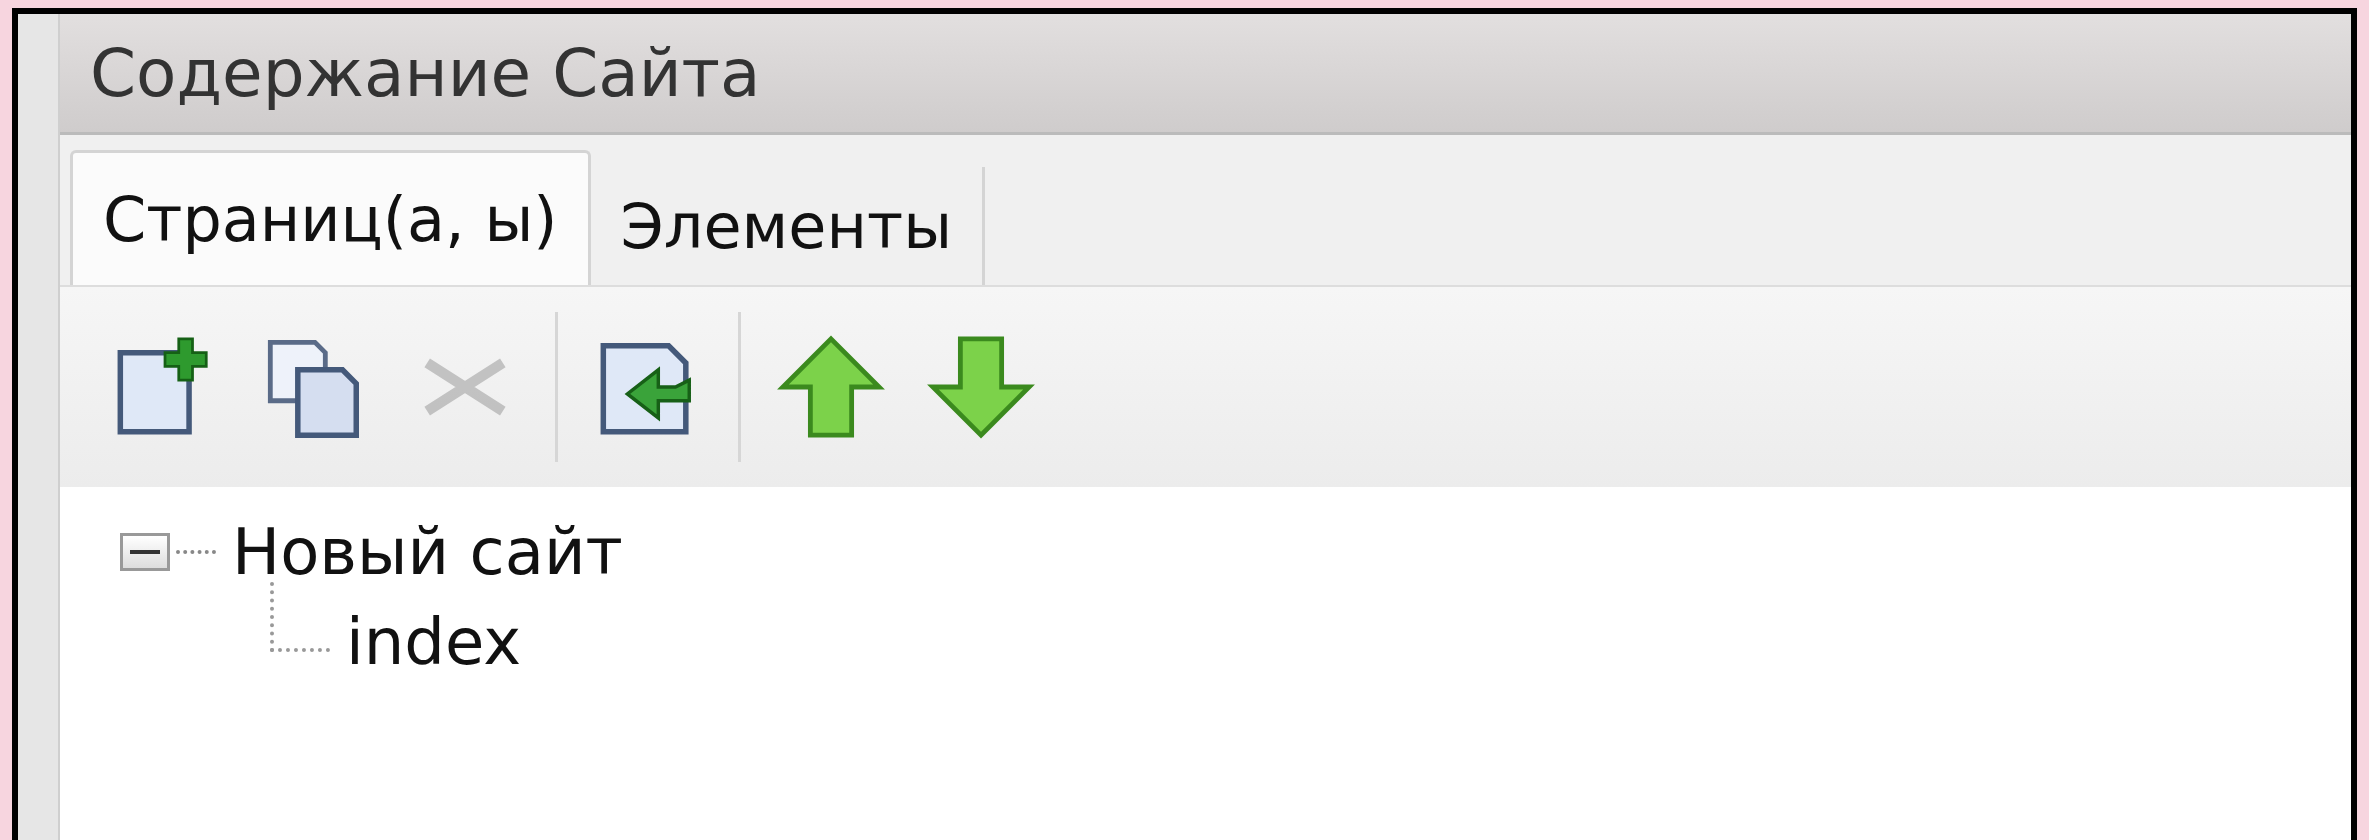  Describe the element at coordinates (330, 217) in the screenshot. I see `tab: Страниц(а, ы)` at that location.